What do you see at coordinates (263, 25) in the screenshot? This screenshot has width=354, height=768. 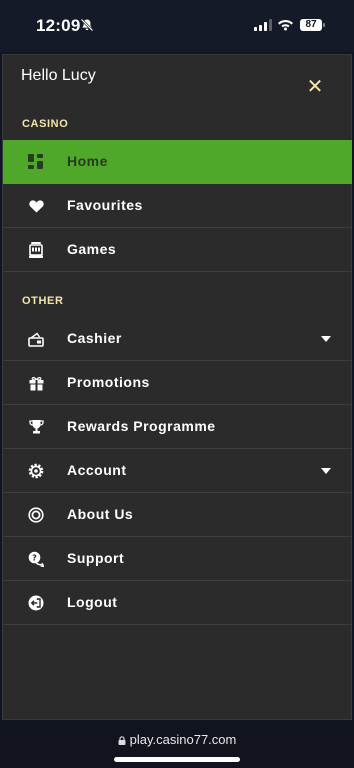 I see `cellular-signal-icon` at bounding box center [263, 25].